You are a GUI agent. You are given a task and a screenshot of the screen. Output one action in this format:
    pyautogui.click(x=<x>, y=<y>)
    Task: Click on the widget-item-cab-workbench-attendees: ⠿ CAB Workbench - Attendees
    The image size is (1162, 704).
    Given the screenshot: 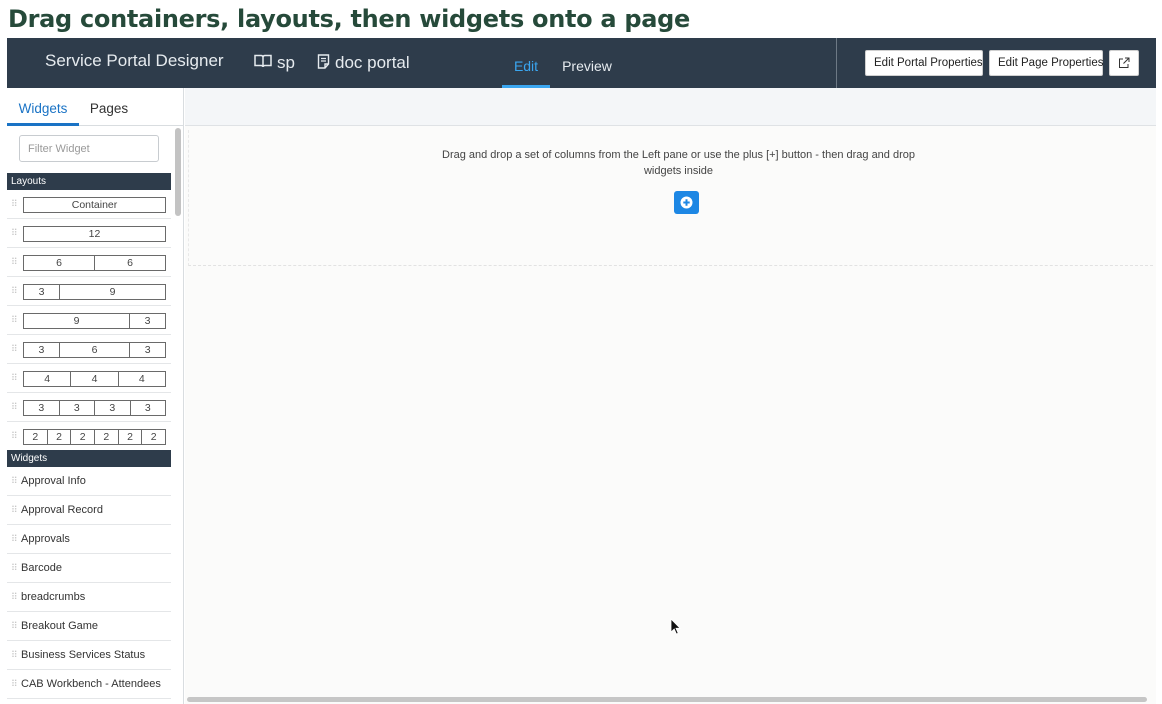 What is the action you would take?
    pyautogui.click(x=89, y=684)
    